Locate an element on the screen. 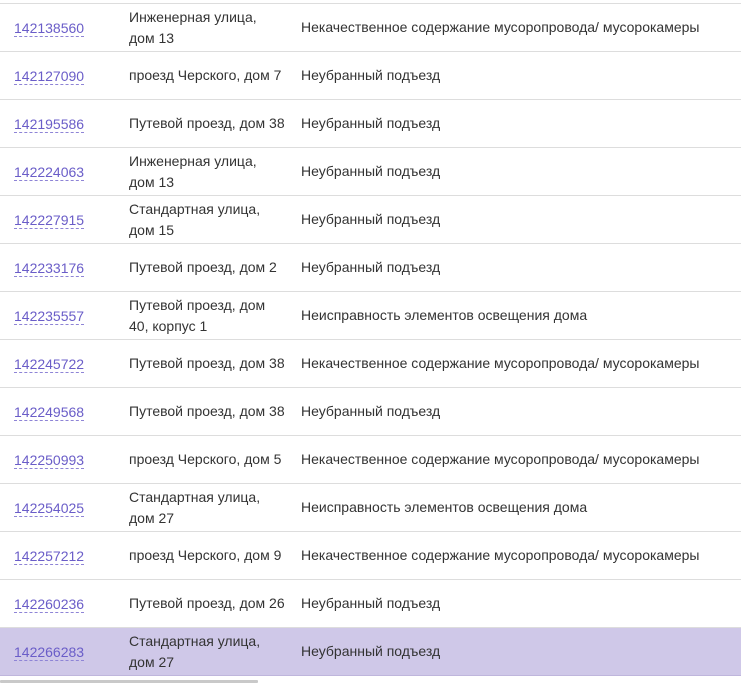 The width and height of the screenshot is (741, 693). request-id-link: 142138560 is located at coordinates (49, 28).